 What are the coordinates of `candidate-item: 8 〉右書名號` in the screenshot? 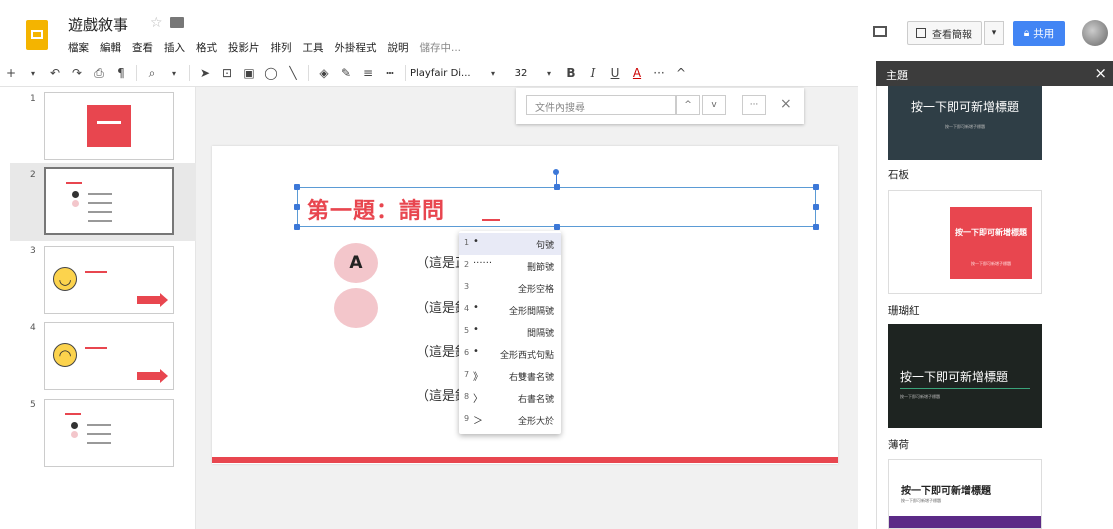 It's located at (510, 398).